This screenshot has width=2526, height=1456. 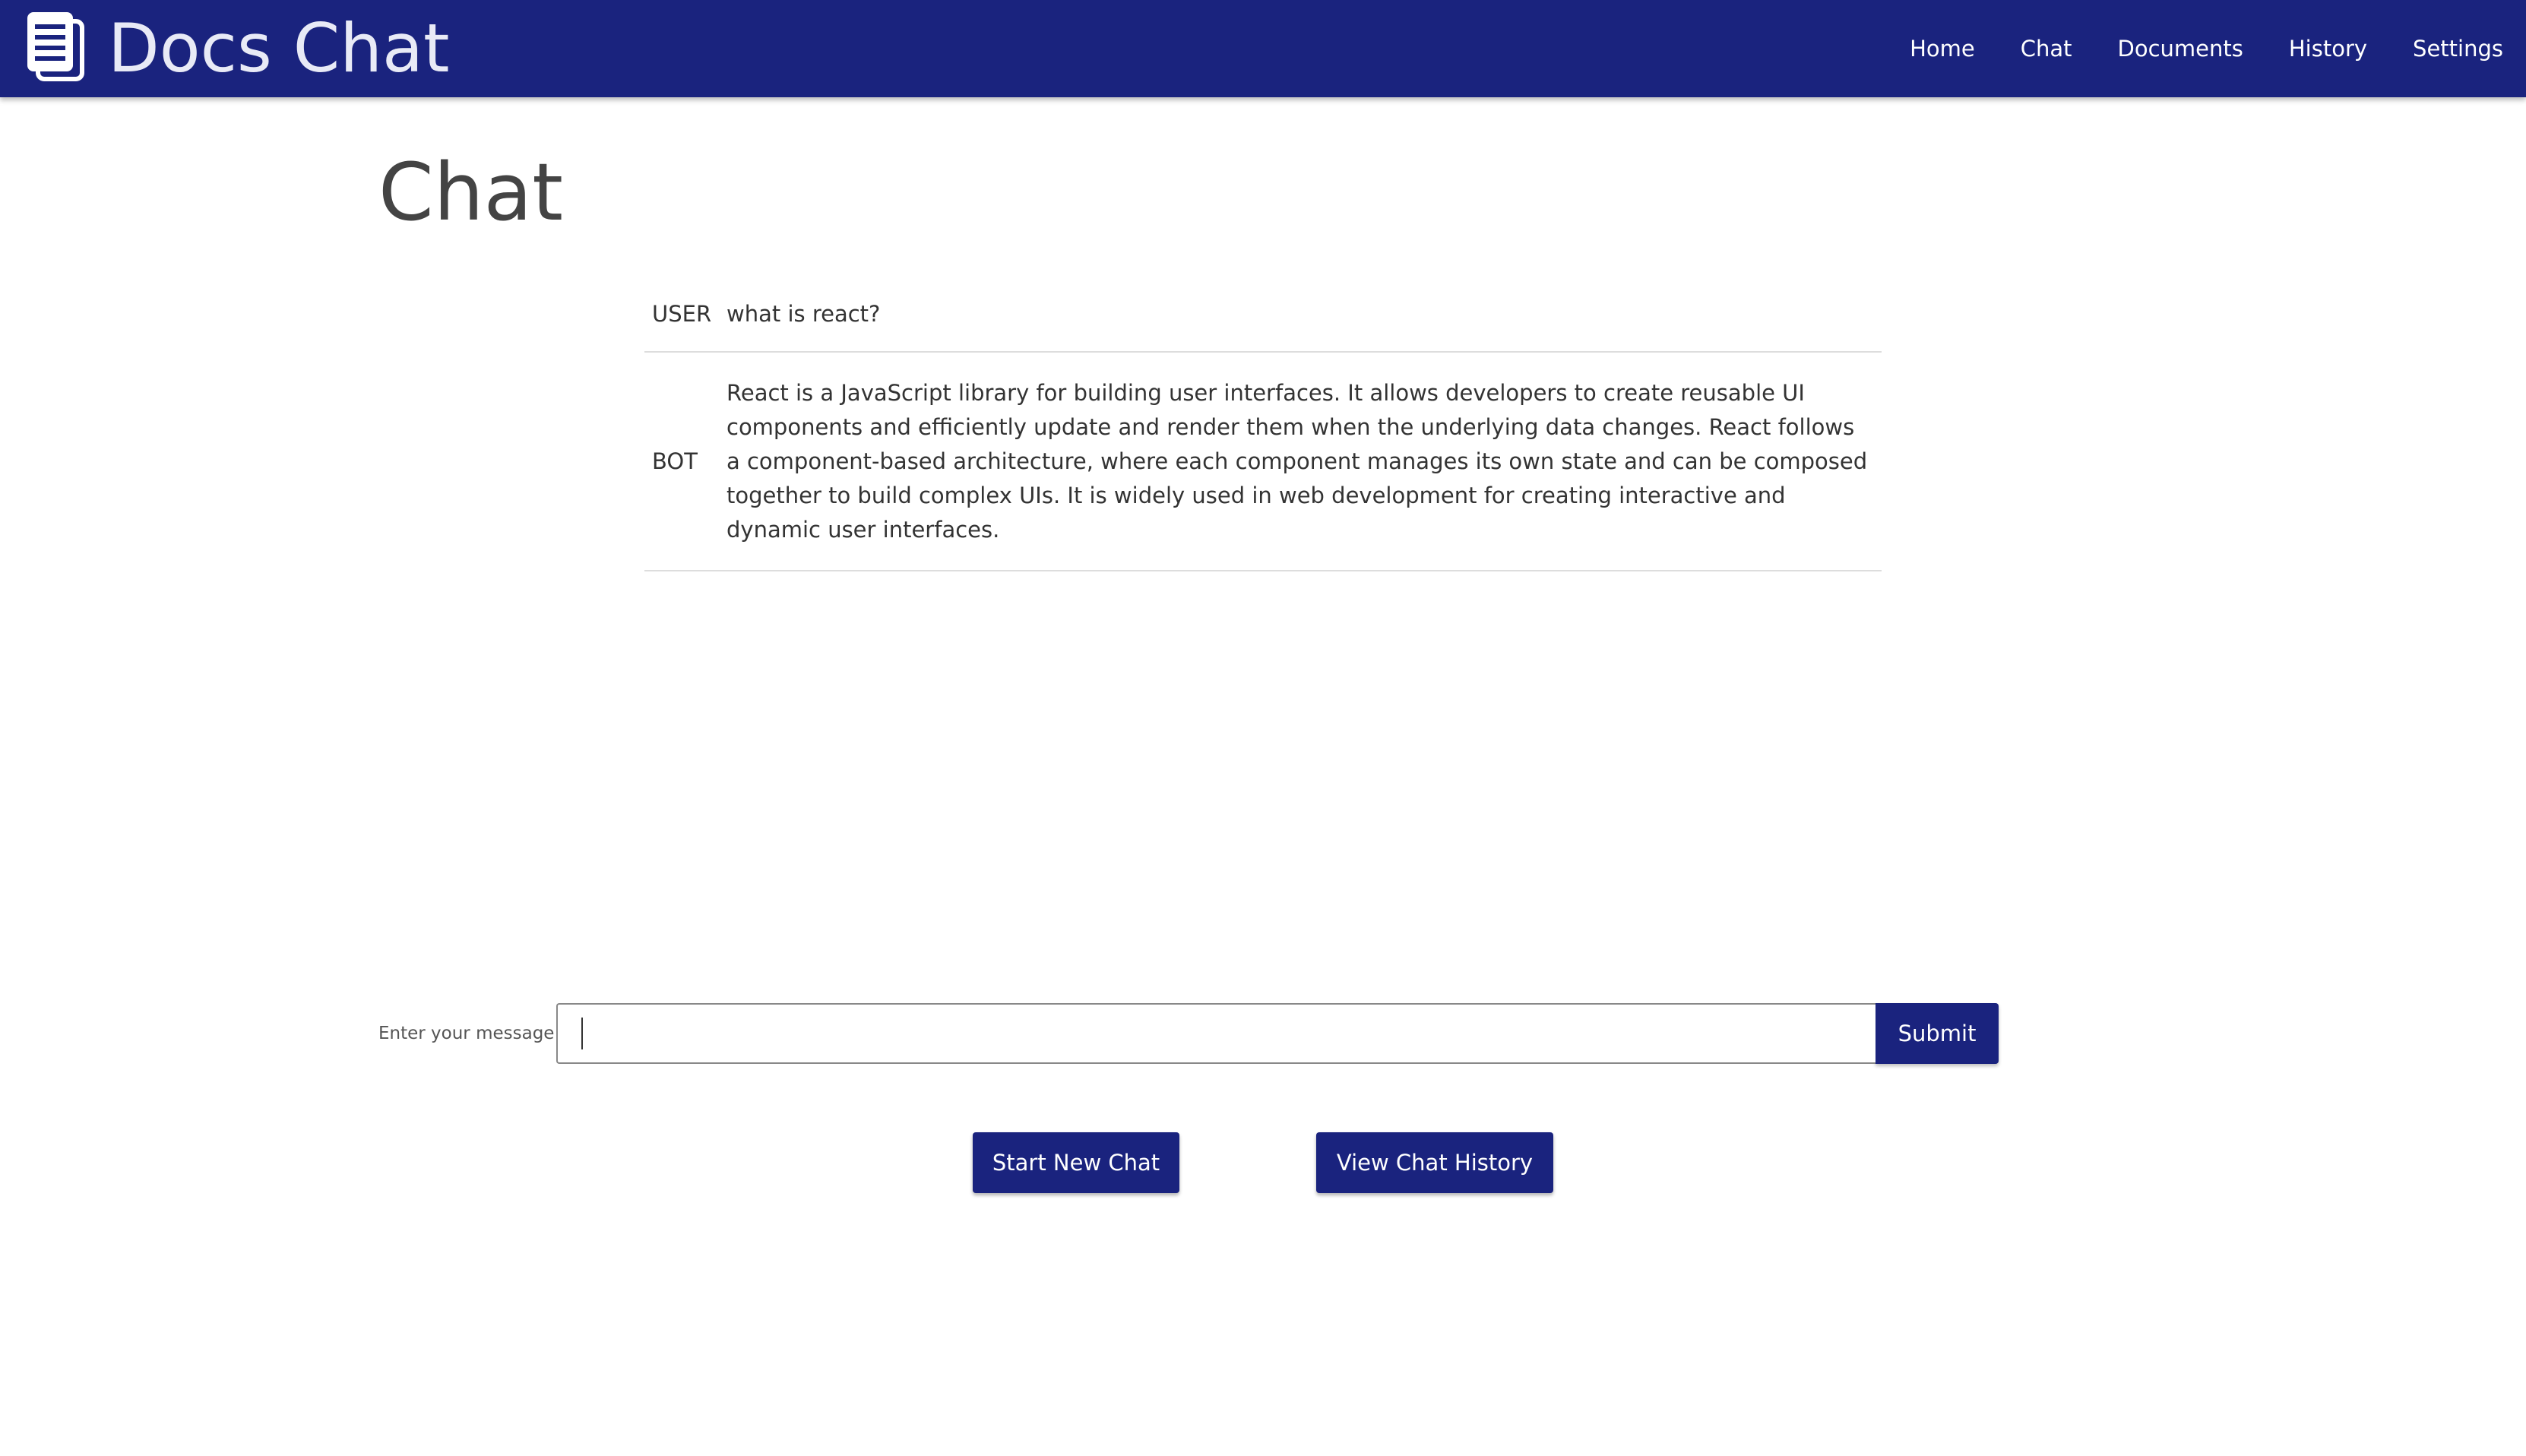 I want to click on message-input-label: Enter your message:, so click(x=469, y=1033).